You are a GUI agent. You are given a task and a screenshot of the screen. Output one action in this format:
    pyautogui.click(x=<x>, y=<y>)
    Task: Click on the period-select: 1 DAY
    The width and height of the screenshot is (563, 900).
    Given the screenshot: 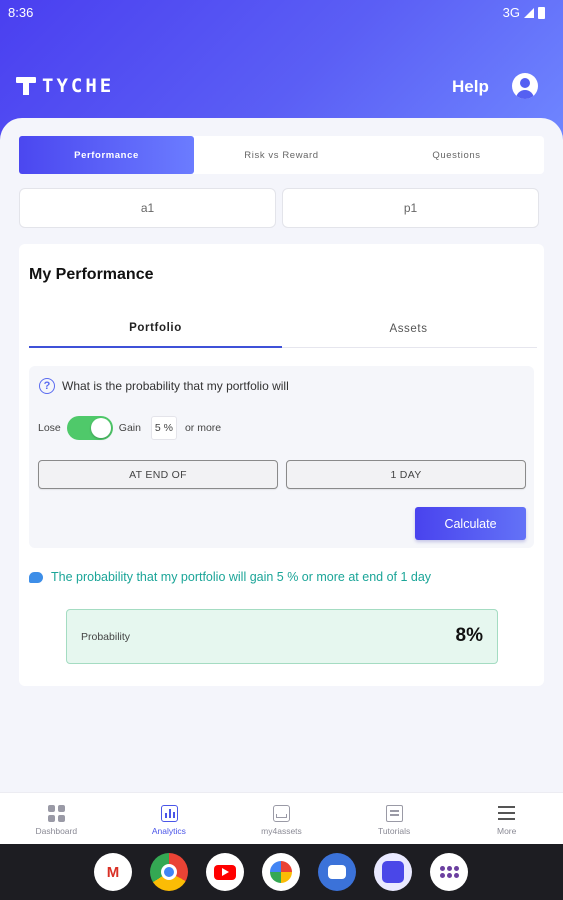 What is the action you would take?
    pyautogui.click(x=406, y=474)
    